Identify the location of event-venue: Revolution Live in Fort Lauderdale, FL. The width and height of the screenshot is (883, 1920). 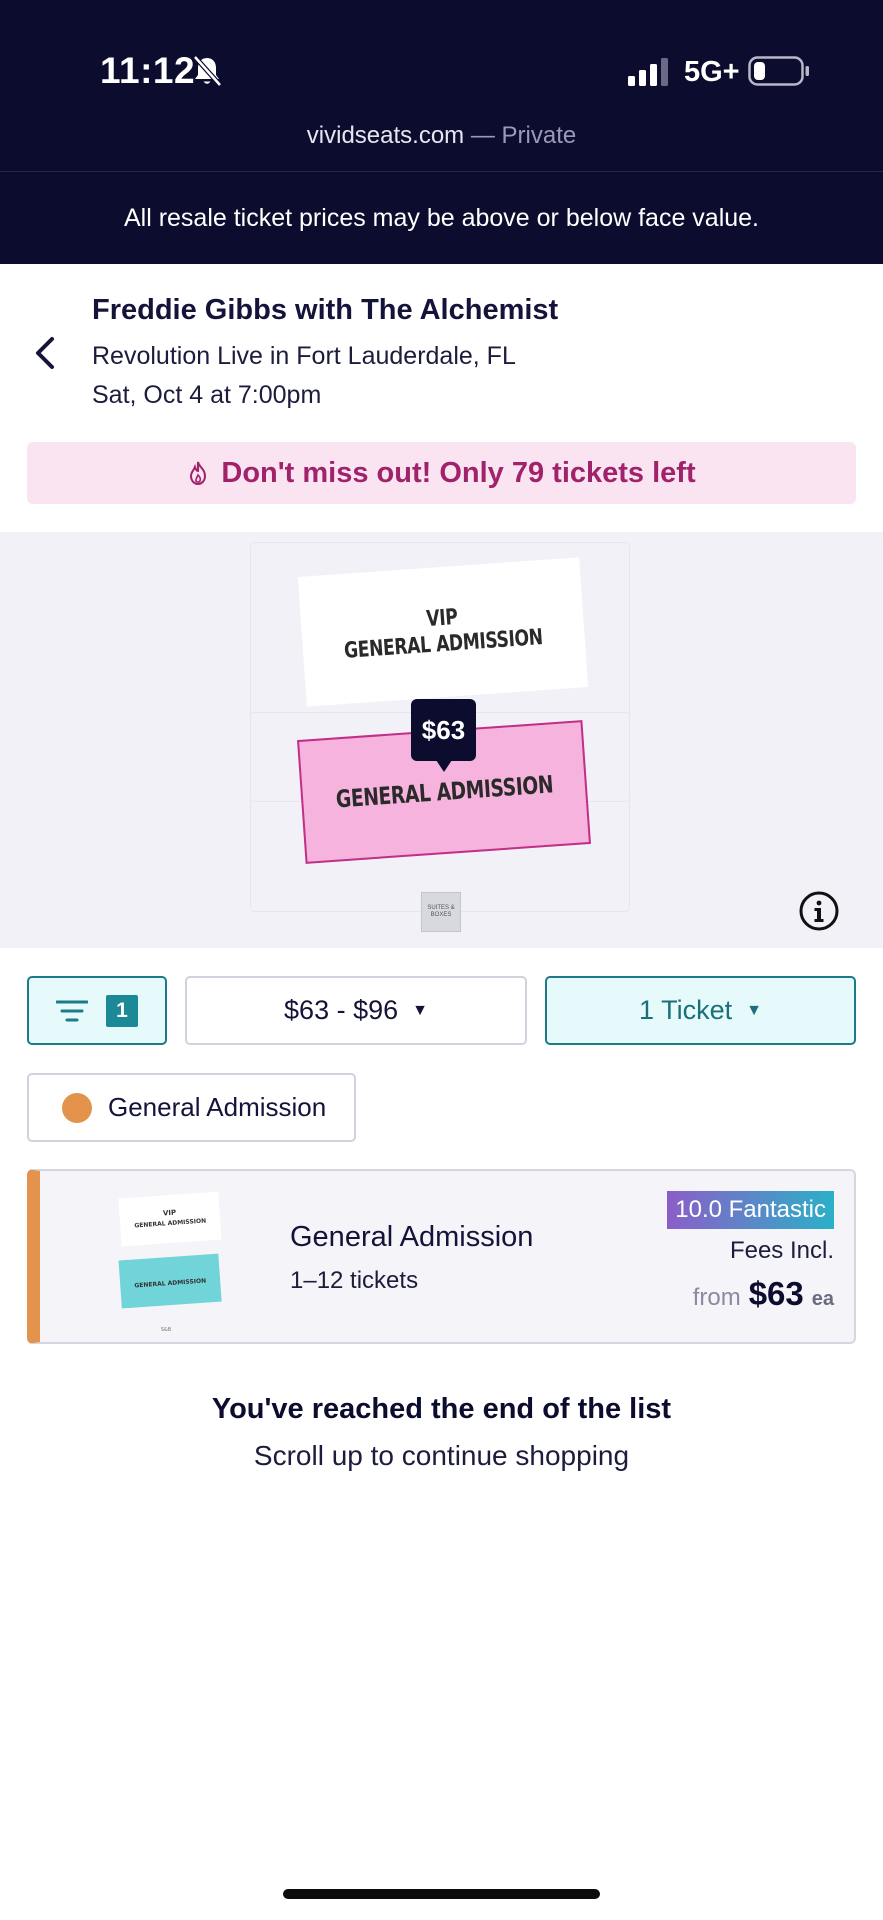
(304, 356).